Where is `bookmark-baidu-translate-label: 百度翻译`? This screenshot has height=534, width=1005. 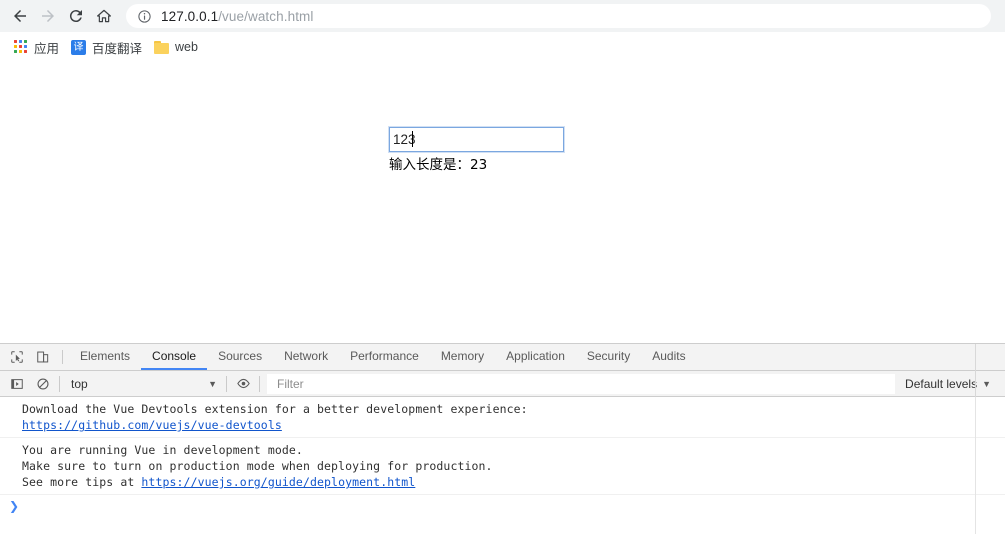 bookmark-baidu-translate-label: 百度翻译 is located at coordinates (117, 48).